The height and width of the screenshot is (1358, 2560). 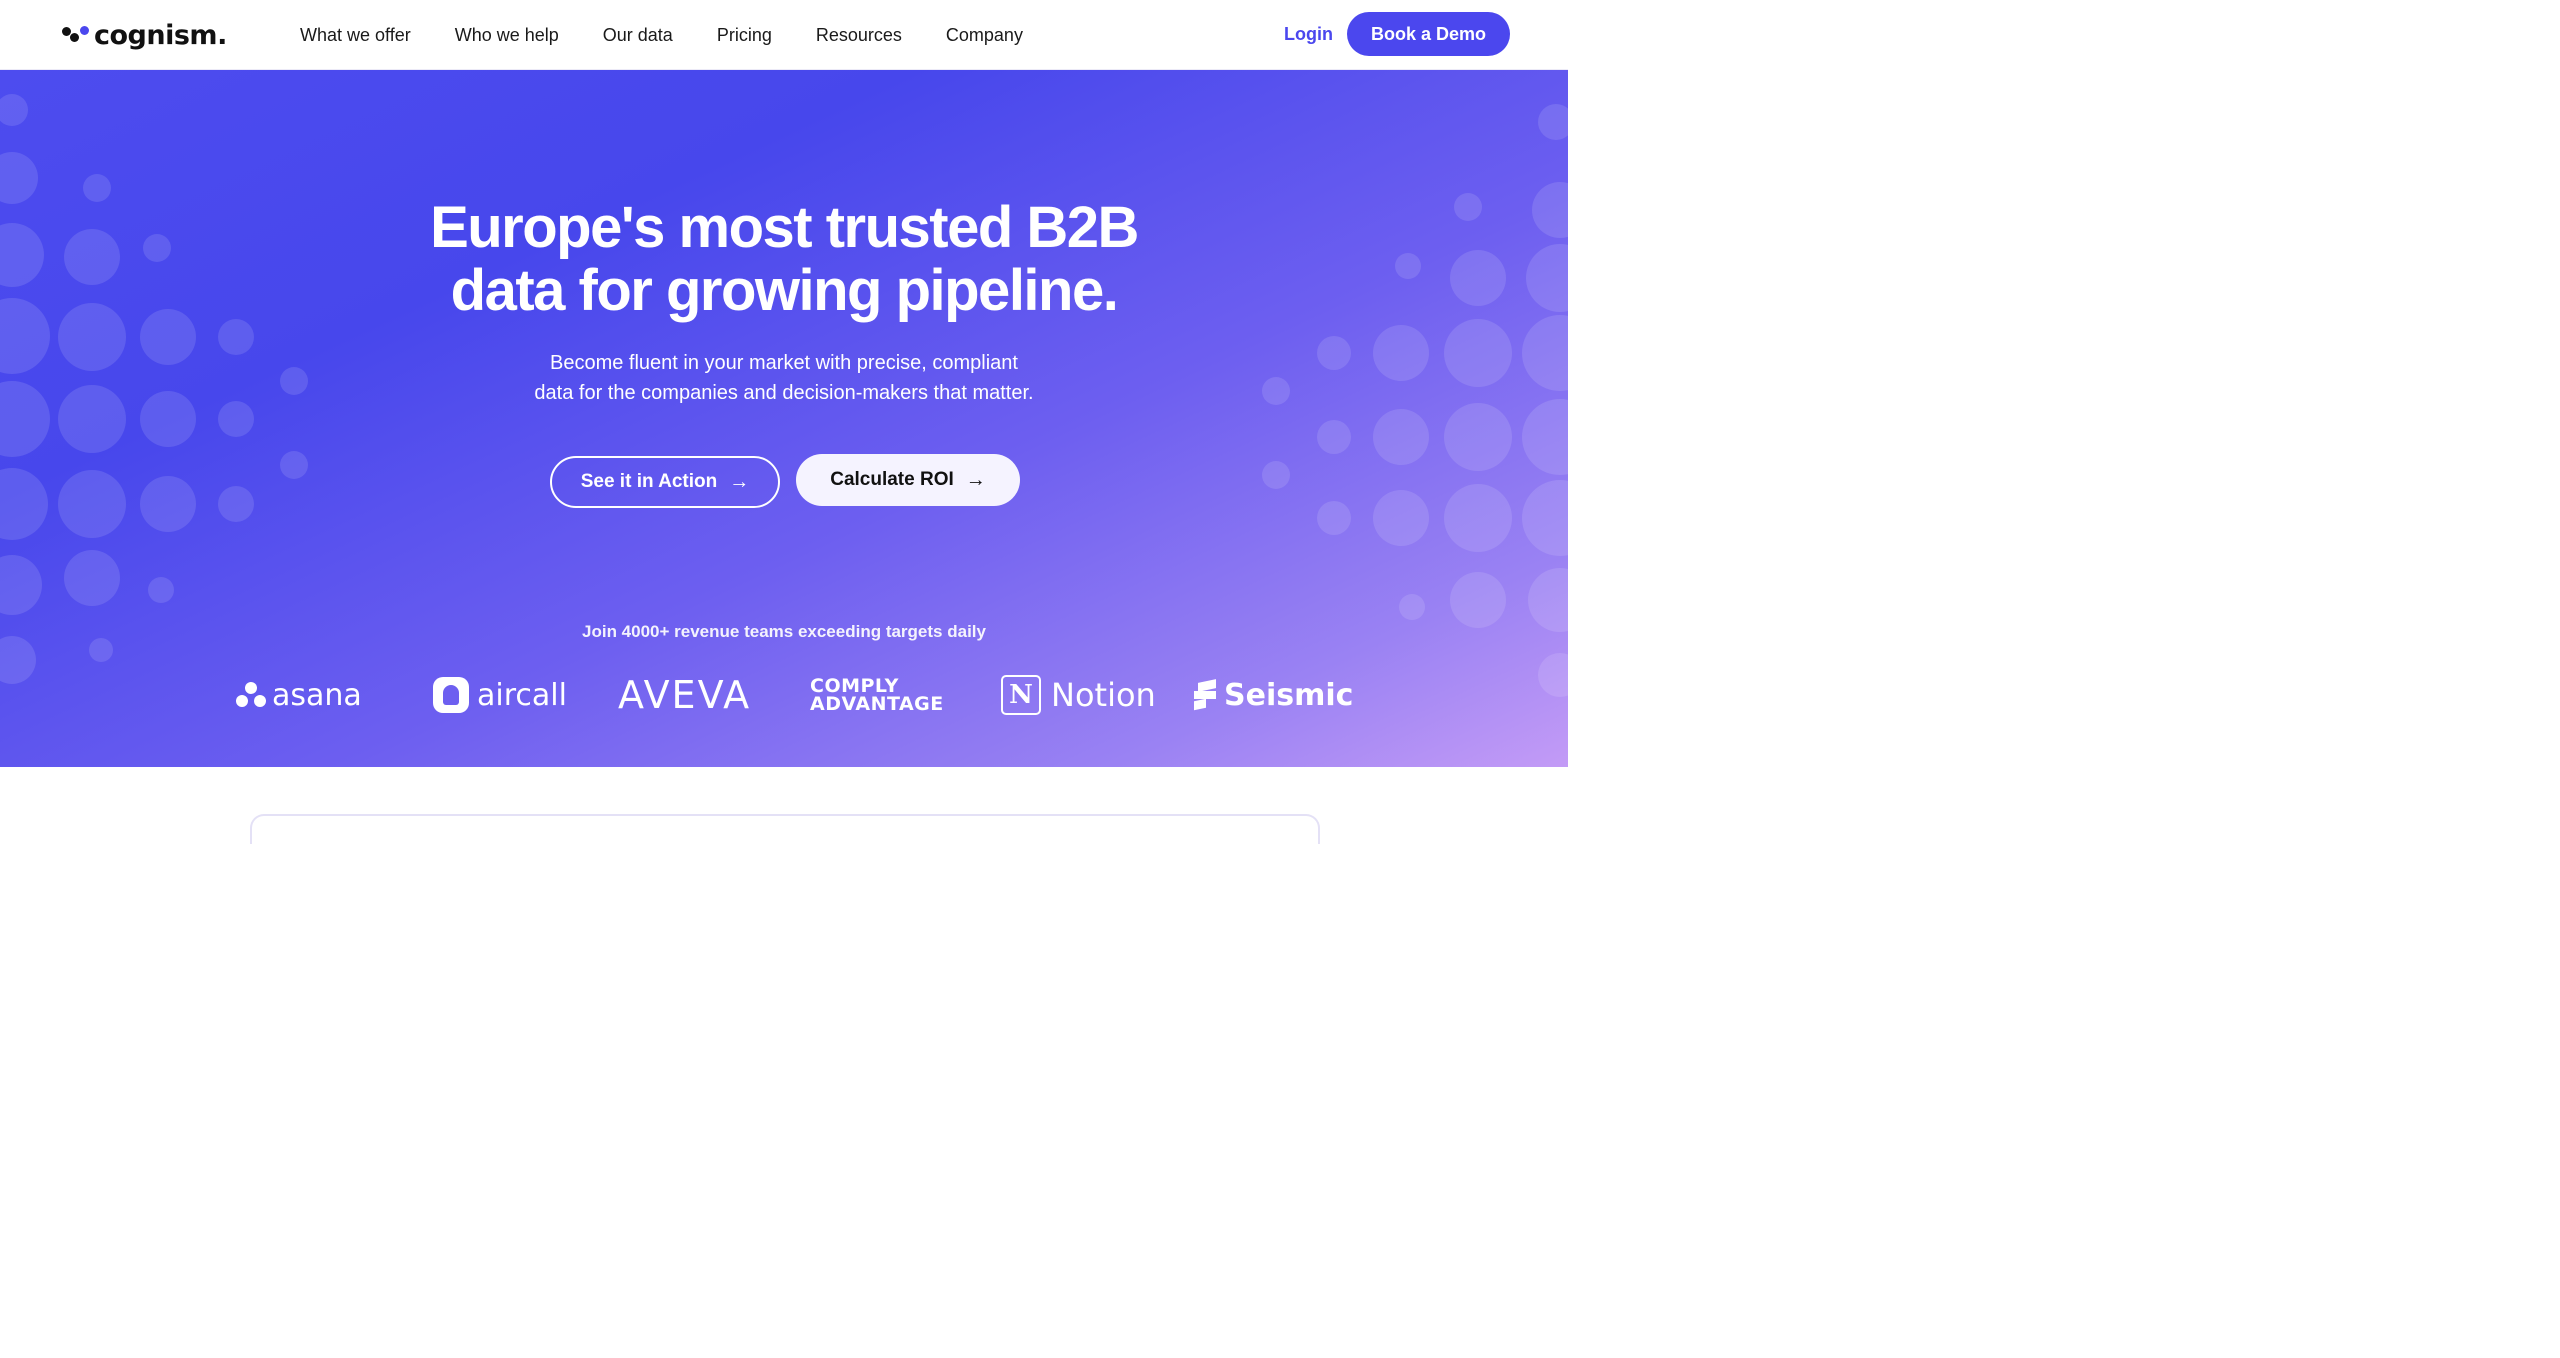 What do you see at coordinates (649, 481) in the screenshot?
I see `see-it-in-action-label: See it in Action` at bounding box center [649, 481].